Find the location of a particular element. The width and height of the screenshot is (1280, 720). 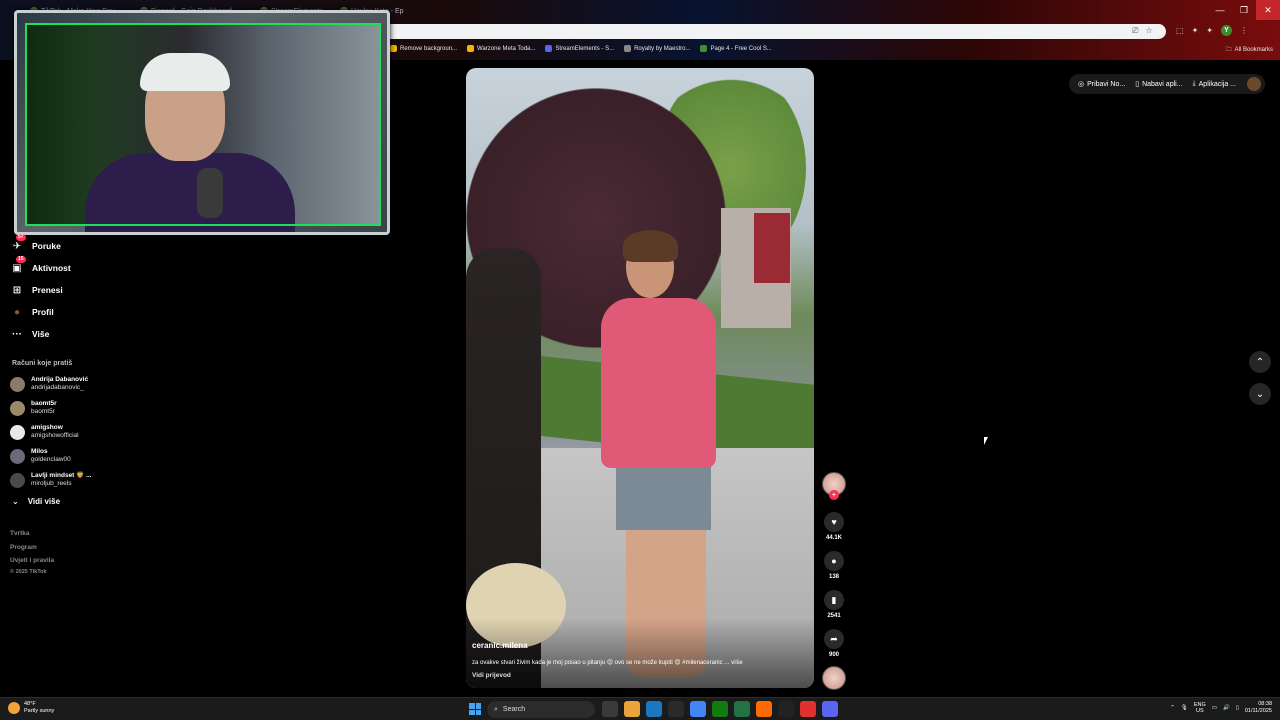

video-scene-girl-hair is located at coordinates (650, 246).